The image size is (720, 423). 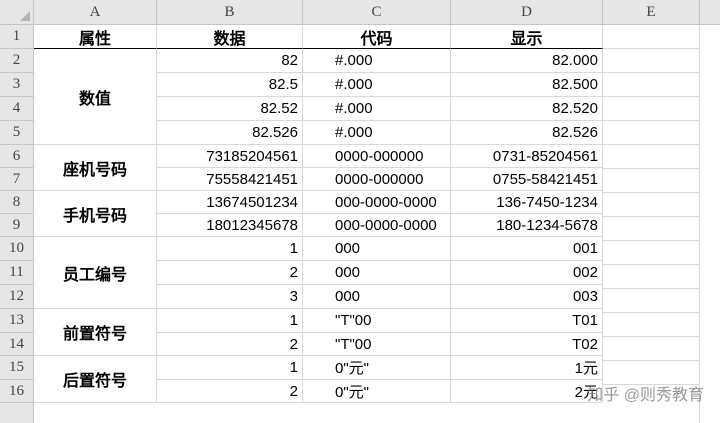 I want to click on row-header-13: 13, so click(x=17, y=321).